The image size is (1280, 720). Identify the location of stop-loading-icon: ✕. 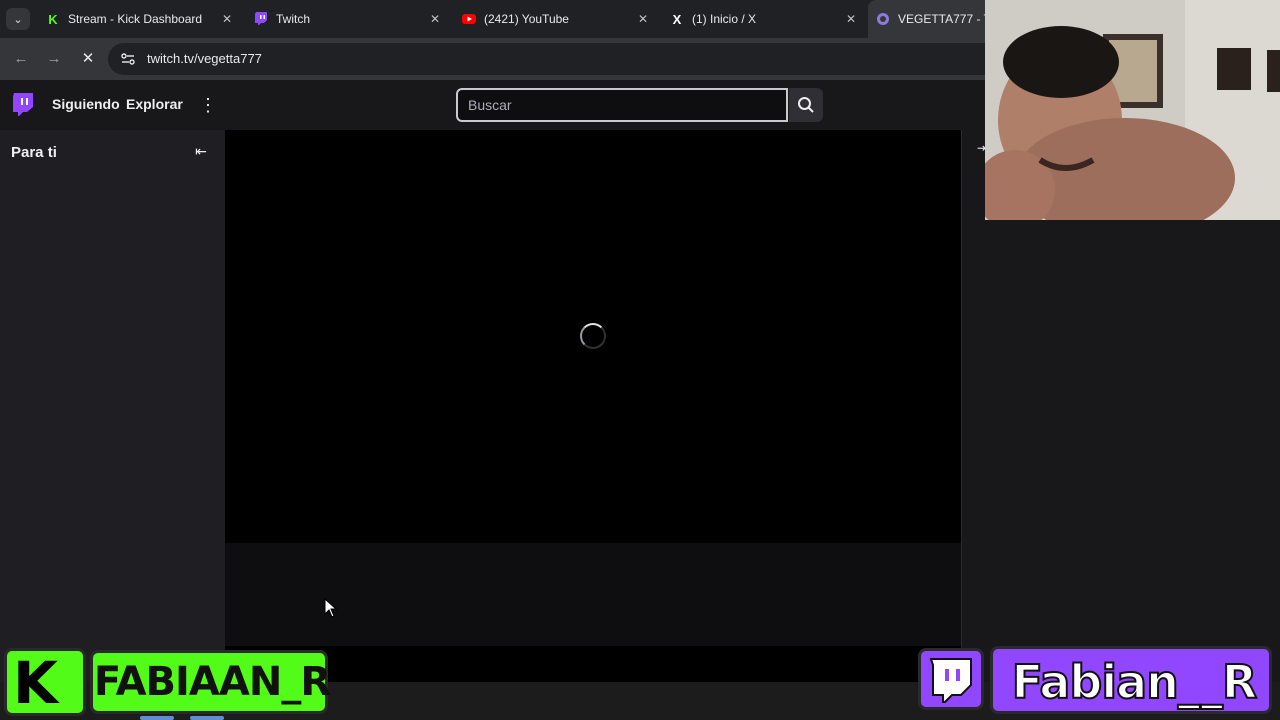
(88, 59).